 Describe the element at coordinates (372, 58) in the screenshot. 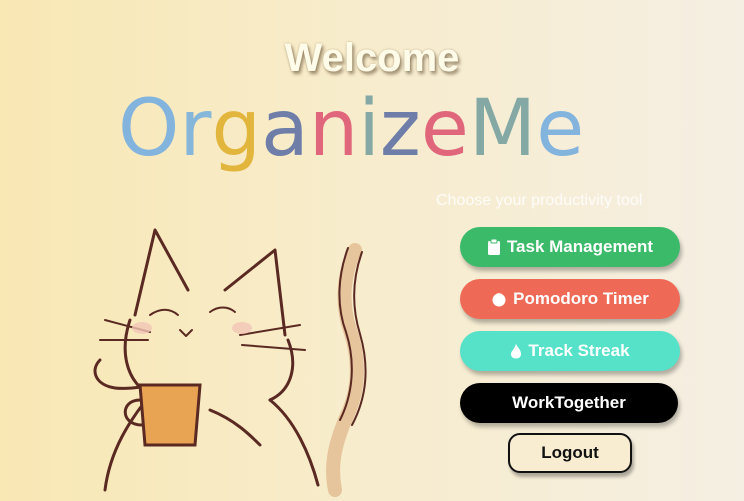

I see `welcome-heading: Welcome` at that location.